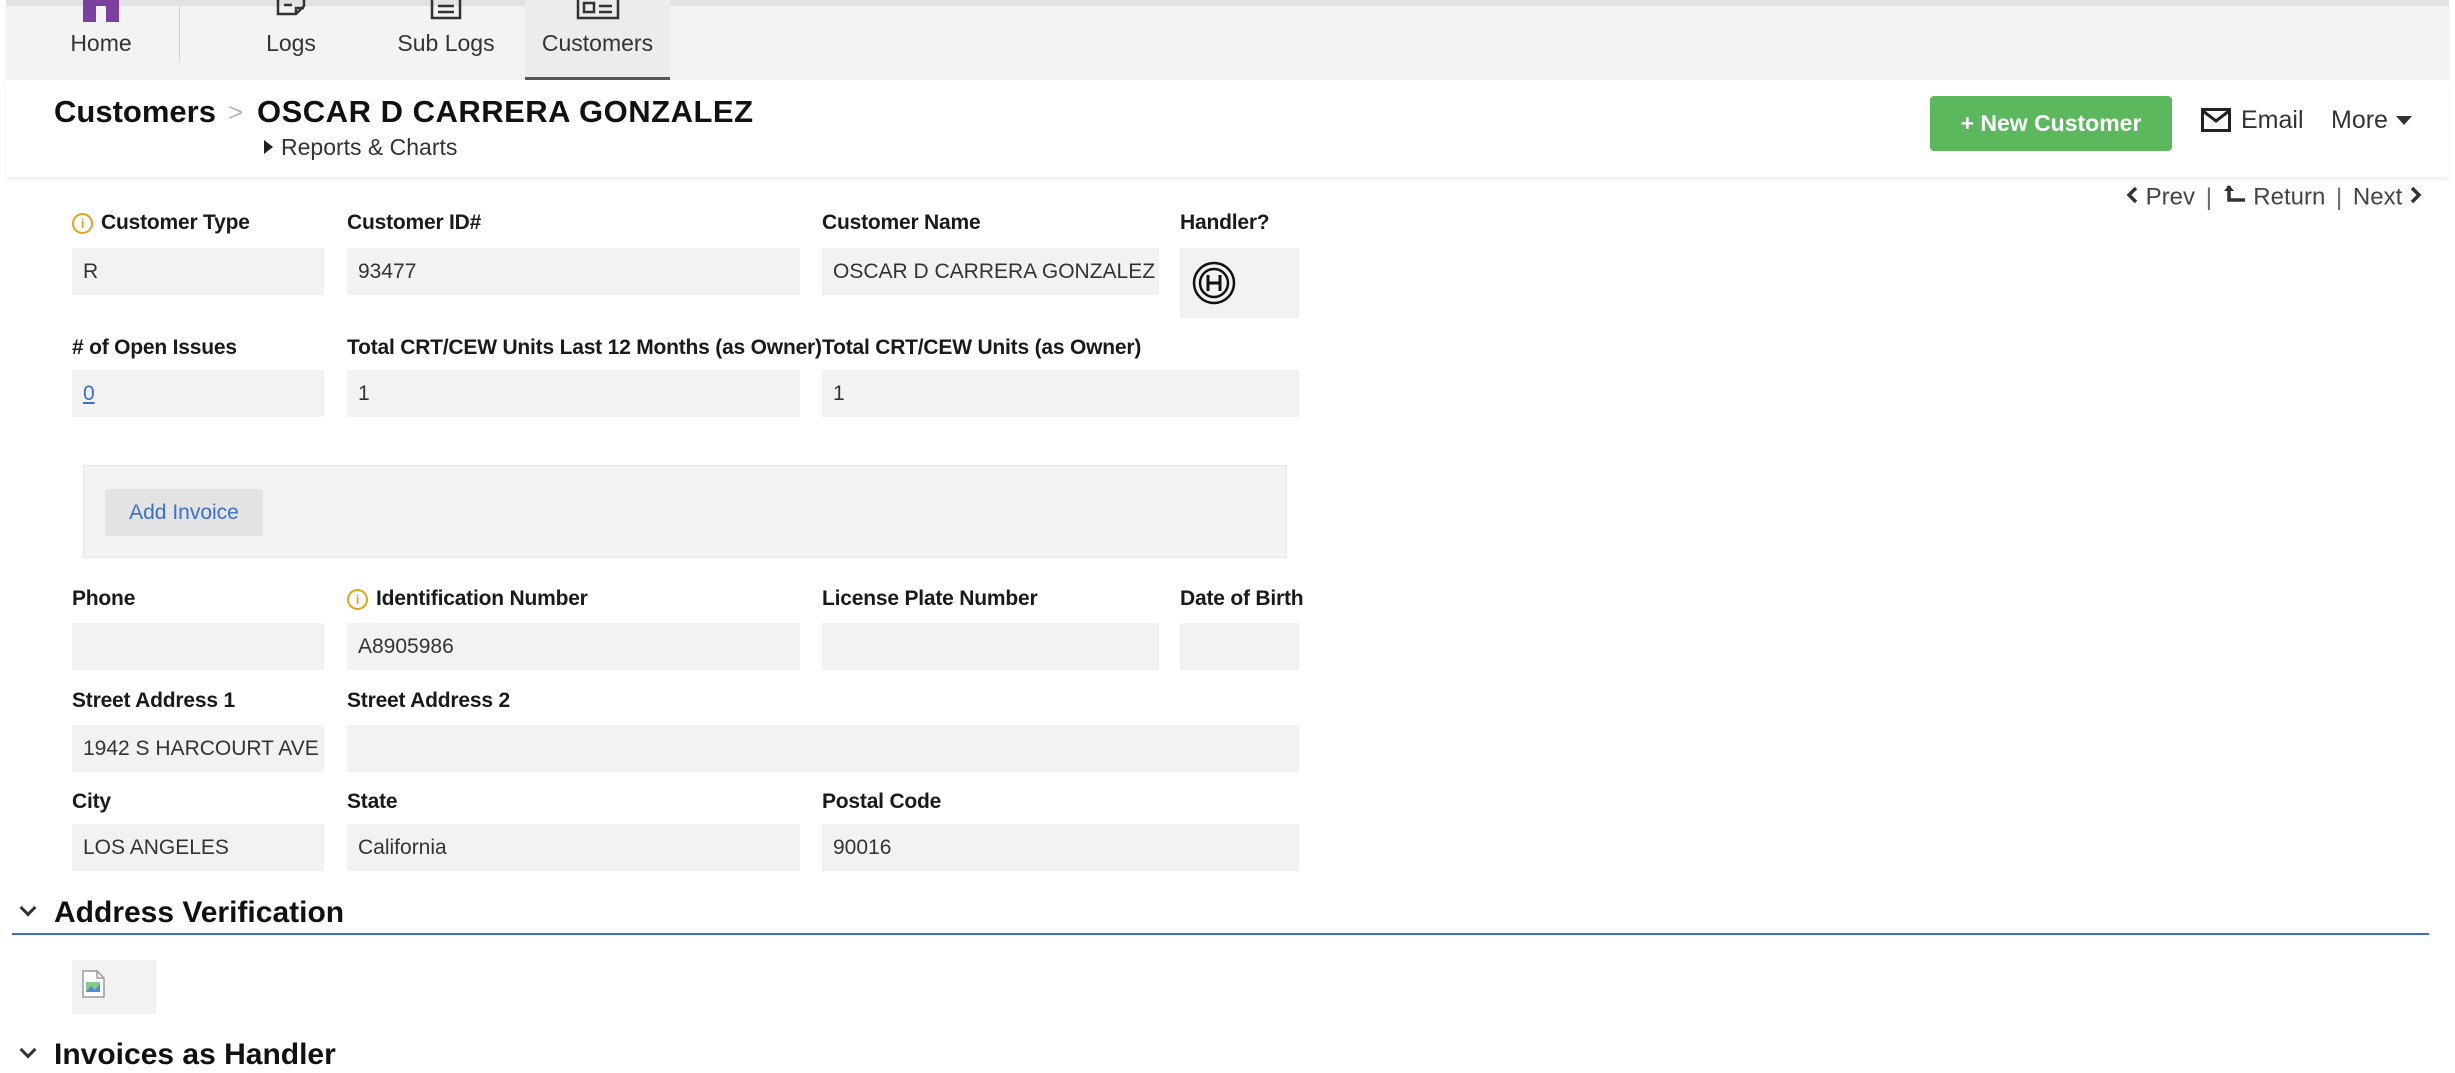 This screenshot has height=1073, width=2455. Describe the element at coordinates (467, 599) in the screenshot. I see `identification-number-label: i Identification Number` at that location.